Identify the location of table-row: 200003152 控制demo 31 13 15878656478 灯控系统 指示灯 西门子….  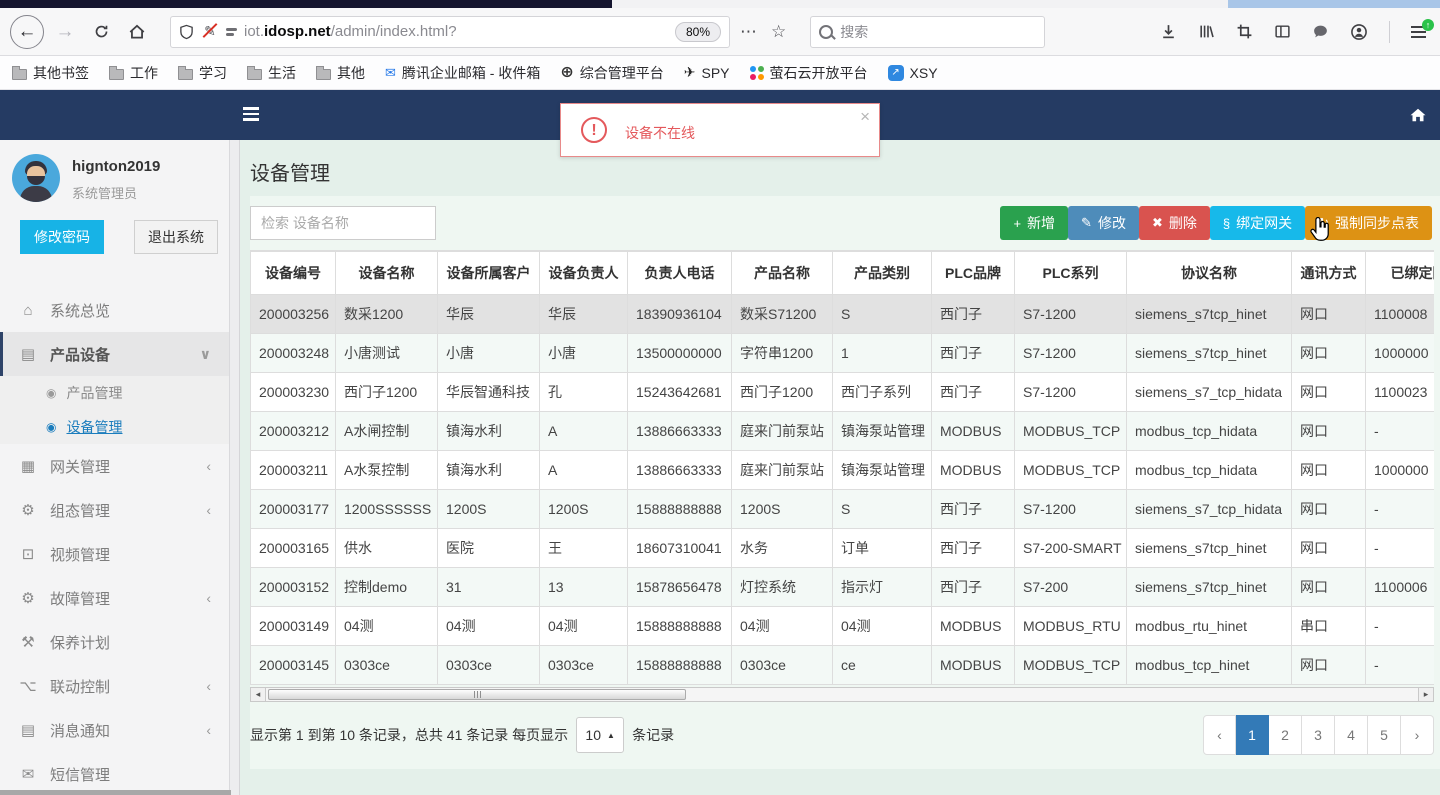
(842, 587).